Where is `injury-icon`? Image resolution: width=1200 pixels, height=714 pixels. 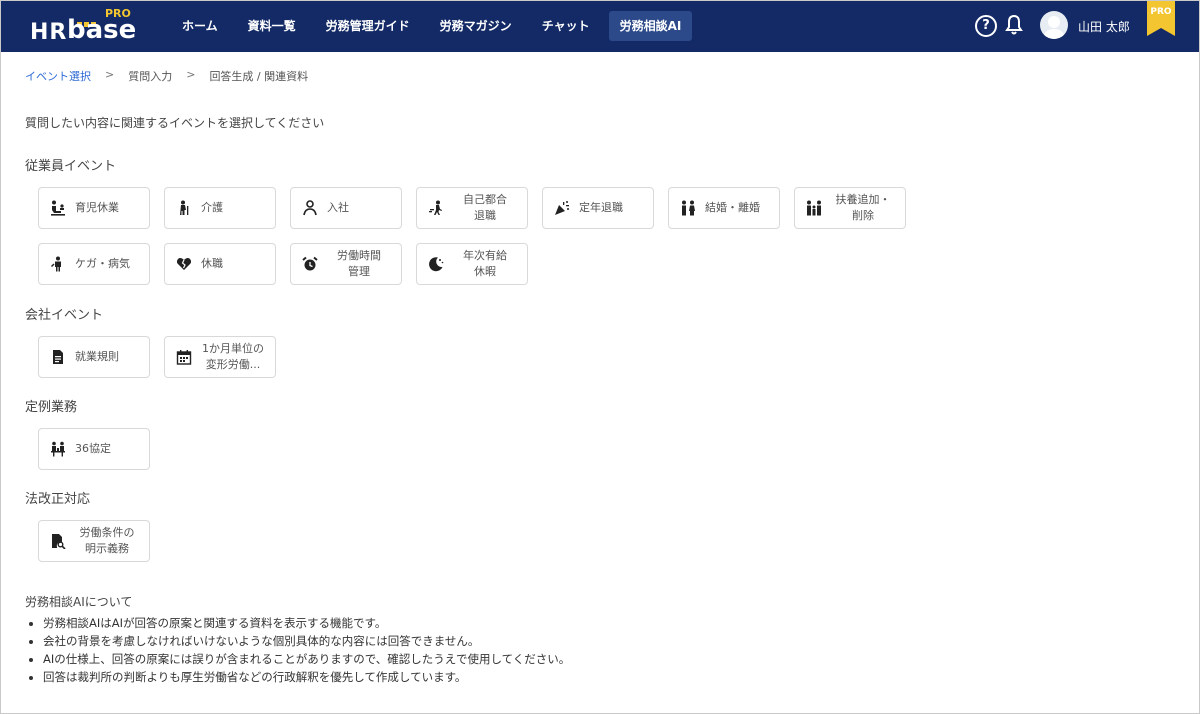
injury-icon is located at coordinates (58, 264).